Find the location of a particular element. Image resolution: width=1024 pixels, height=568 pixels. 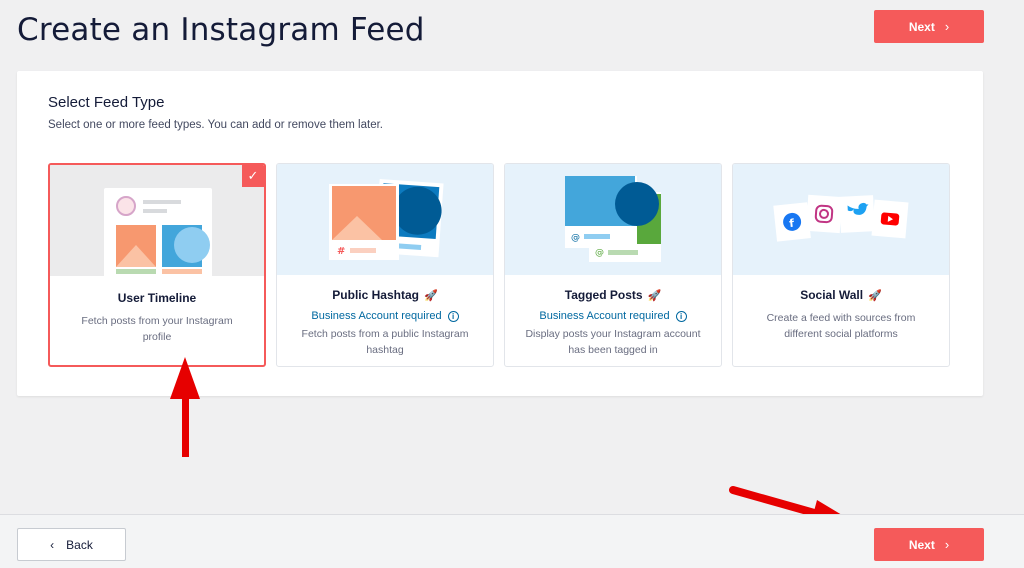

feed-type-name: User Timeline is located at coordinates (157, 298).